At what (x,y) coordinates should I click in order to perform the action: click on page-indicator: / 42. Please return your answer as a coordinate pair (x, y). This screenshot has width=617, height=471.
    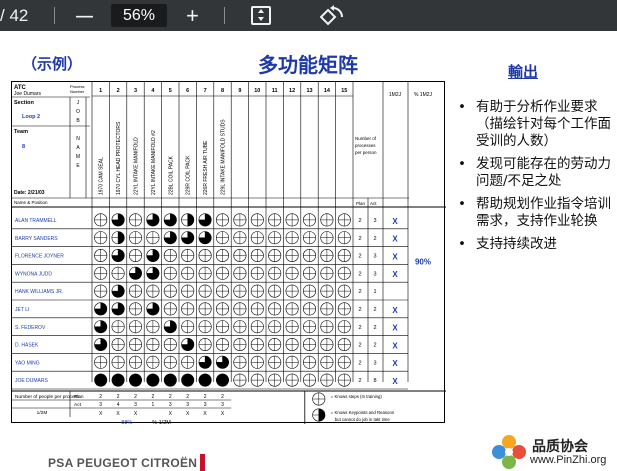
    Looking at the image, I should click on (14, 15).